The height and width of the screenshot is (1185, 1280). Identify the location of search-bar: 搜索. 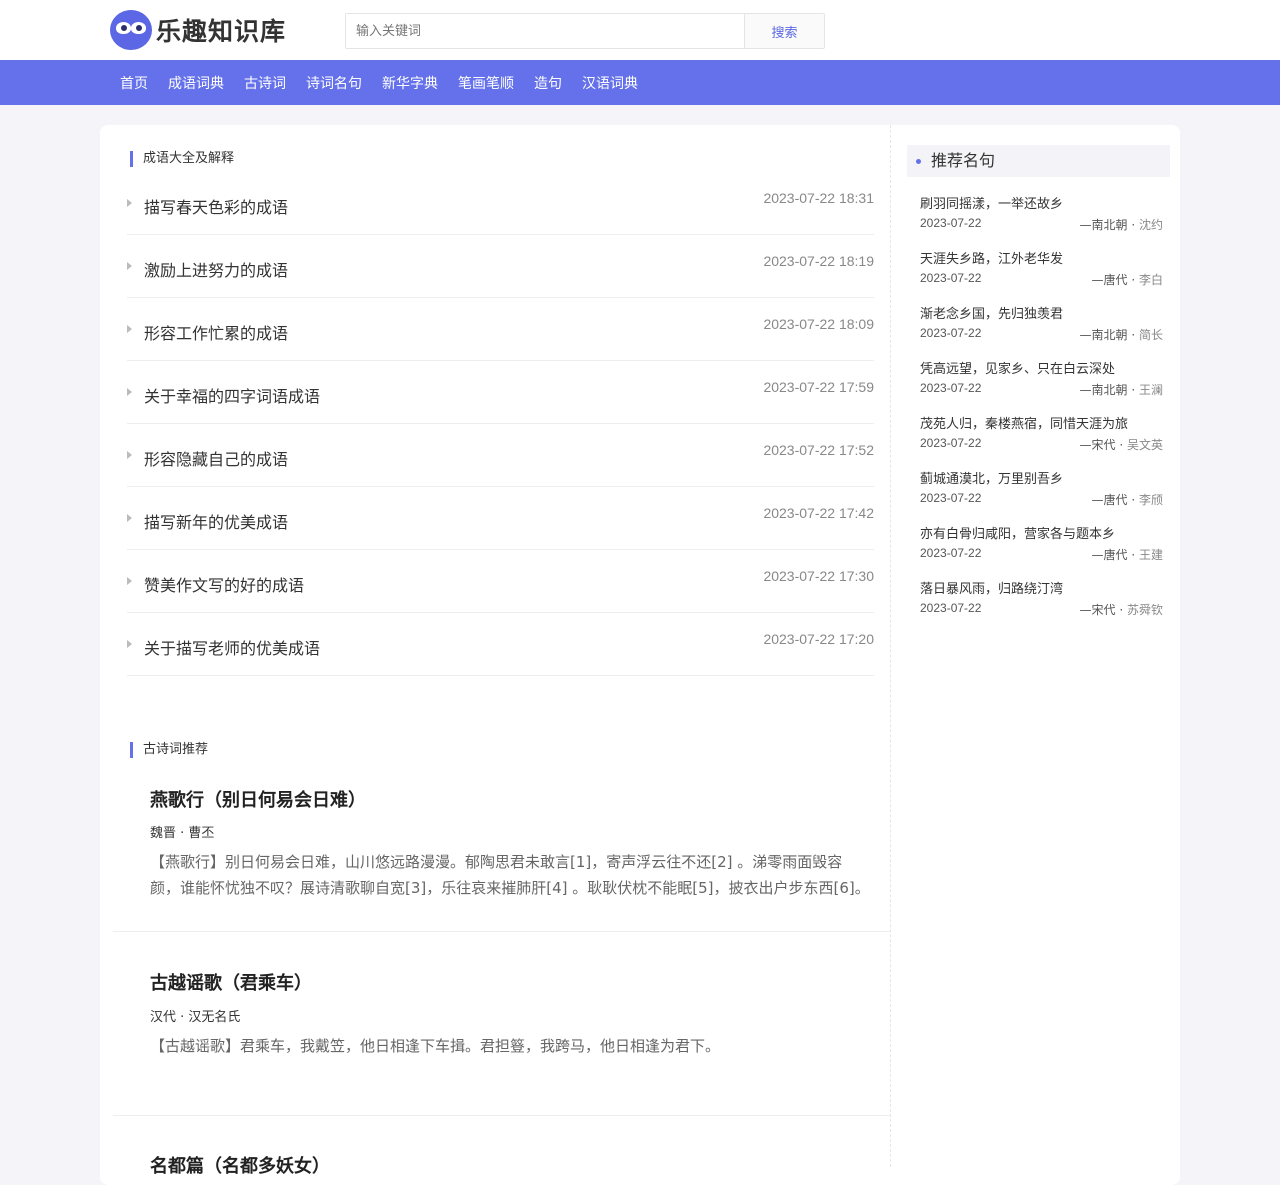
(585, 31).